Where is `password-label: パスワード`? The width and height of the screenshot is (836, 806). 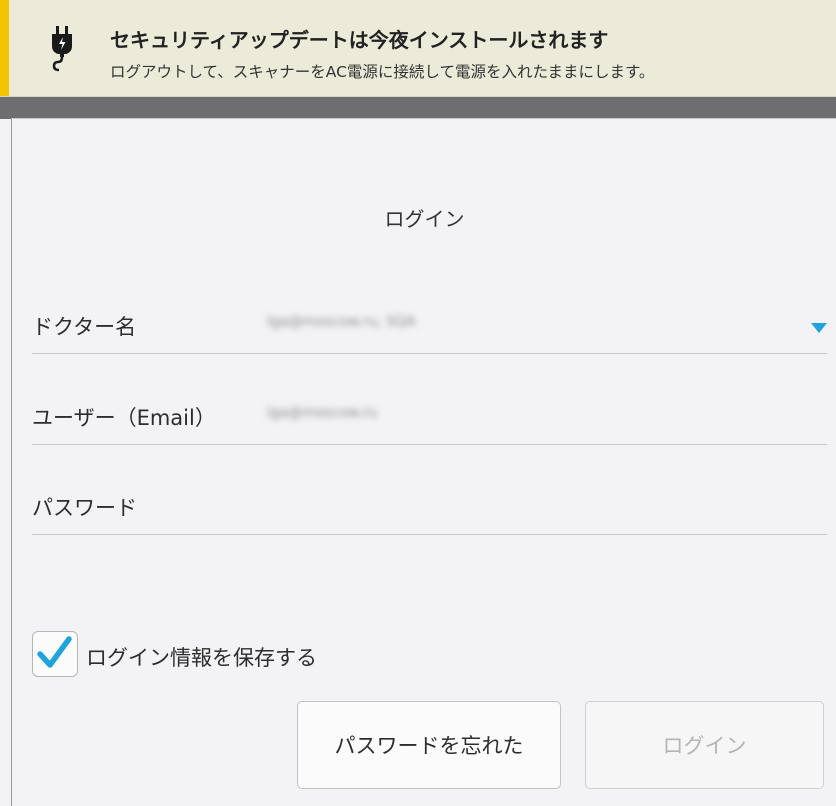
password-label: パスワード is located at coordinates (84, 508).